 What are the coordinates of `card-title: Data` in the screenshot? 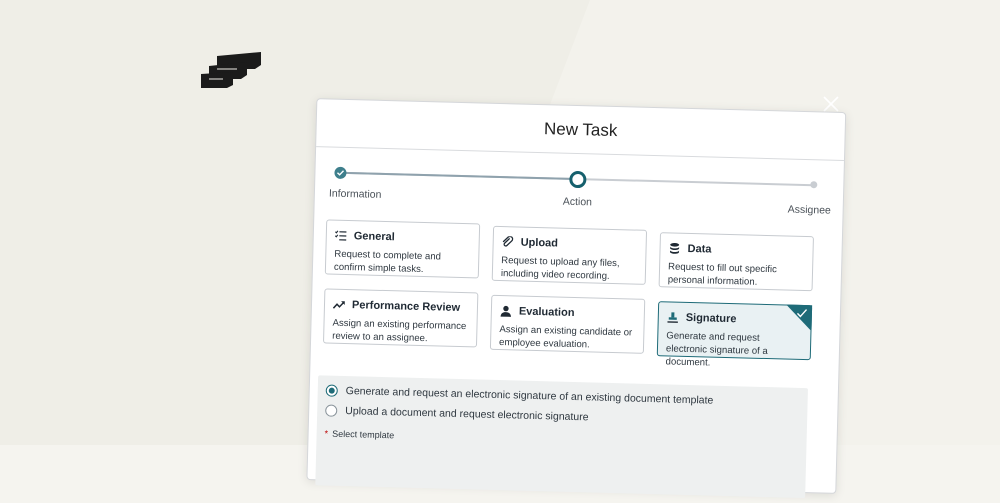 It's located at (699, 249).